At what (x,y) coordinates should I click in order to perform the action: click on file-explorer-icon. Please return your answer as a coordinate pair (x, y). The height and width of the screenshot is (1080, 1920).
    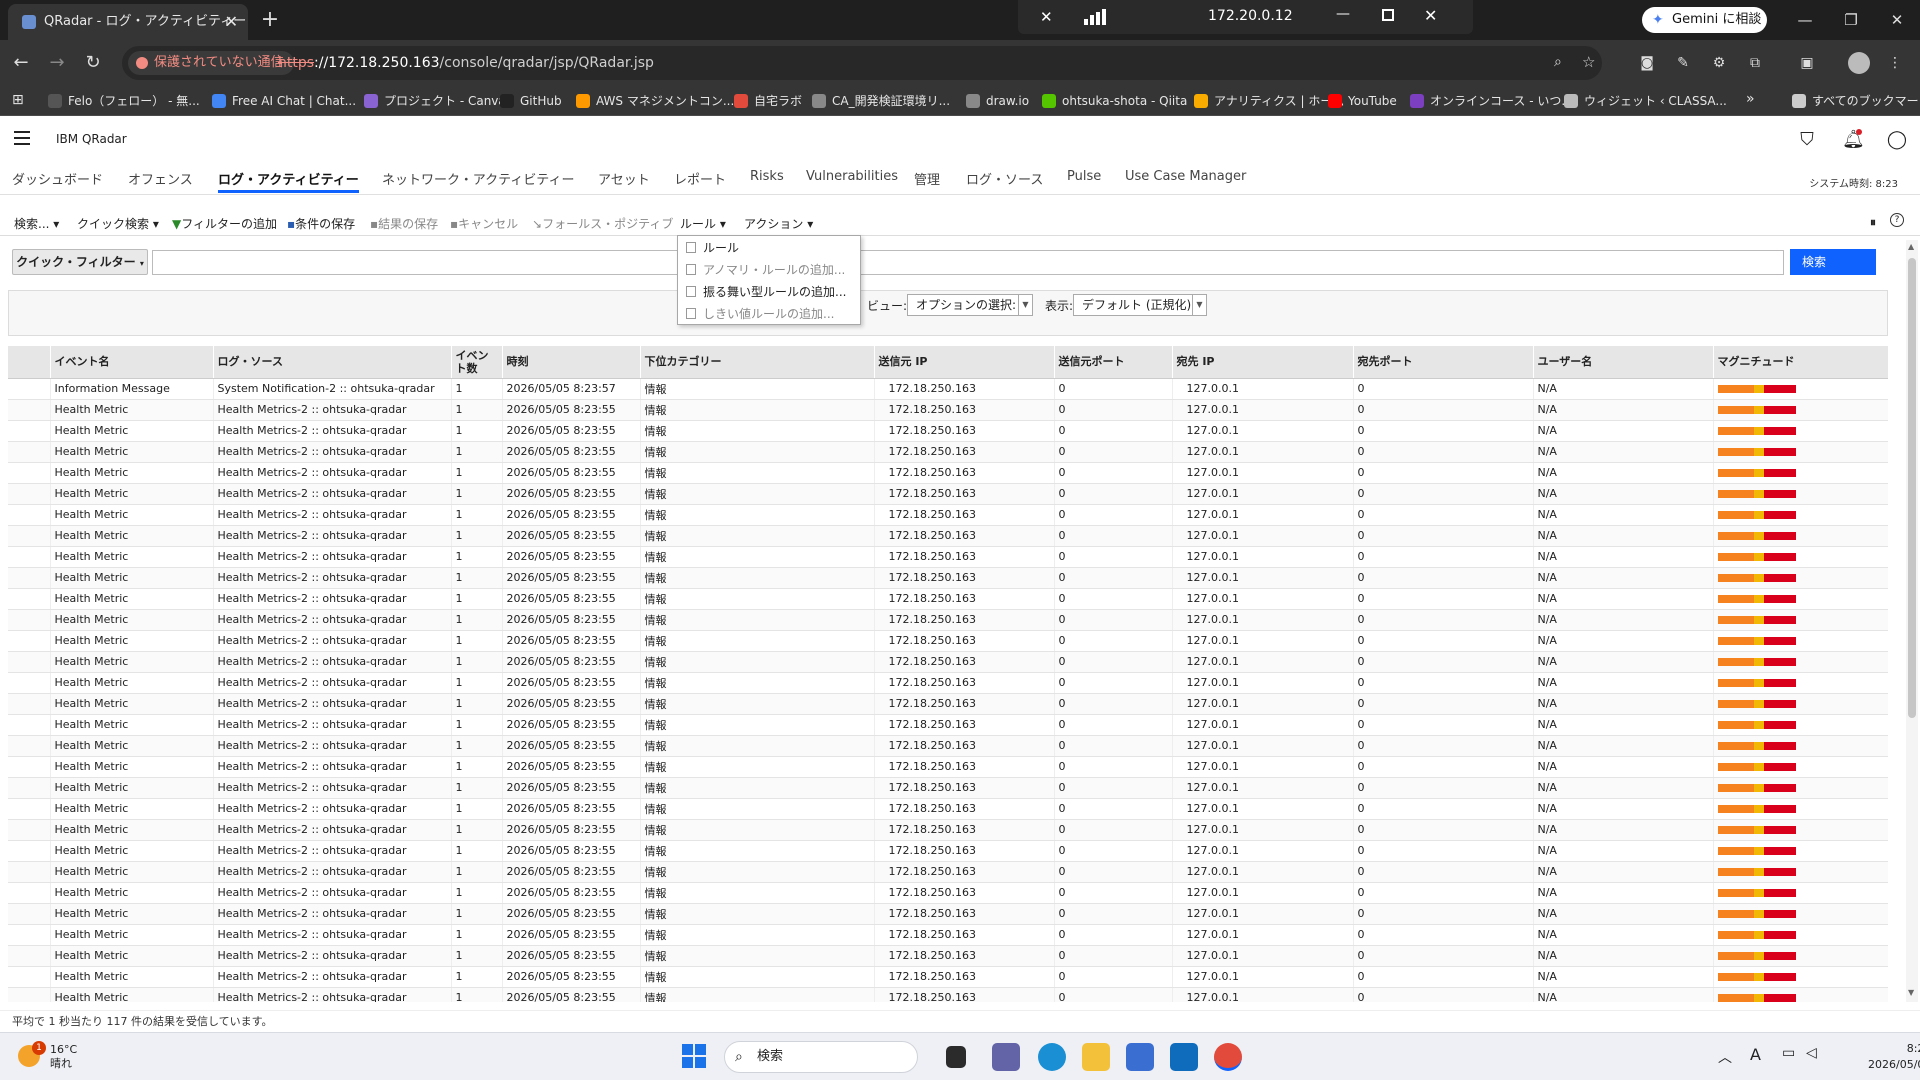
    Looking at the image, I should click on (1096, 1057).